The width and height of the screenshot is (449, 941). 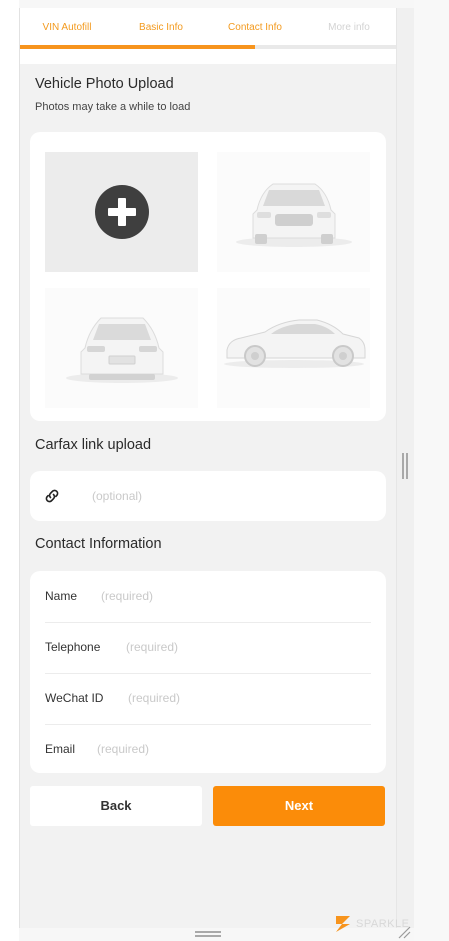 I want to click on carfax-link-input: (optional), so click(x=117, y=496).